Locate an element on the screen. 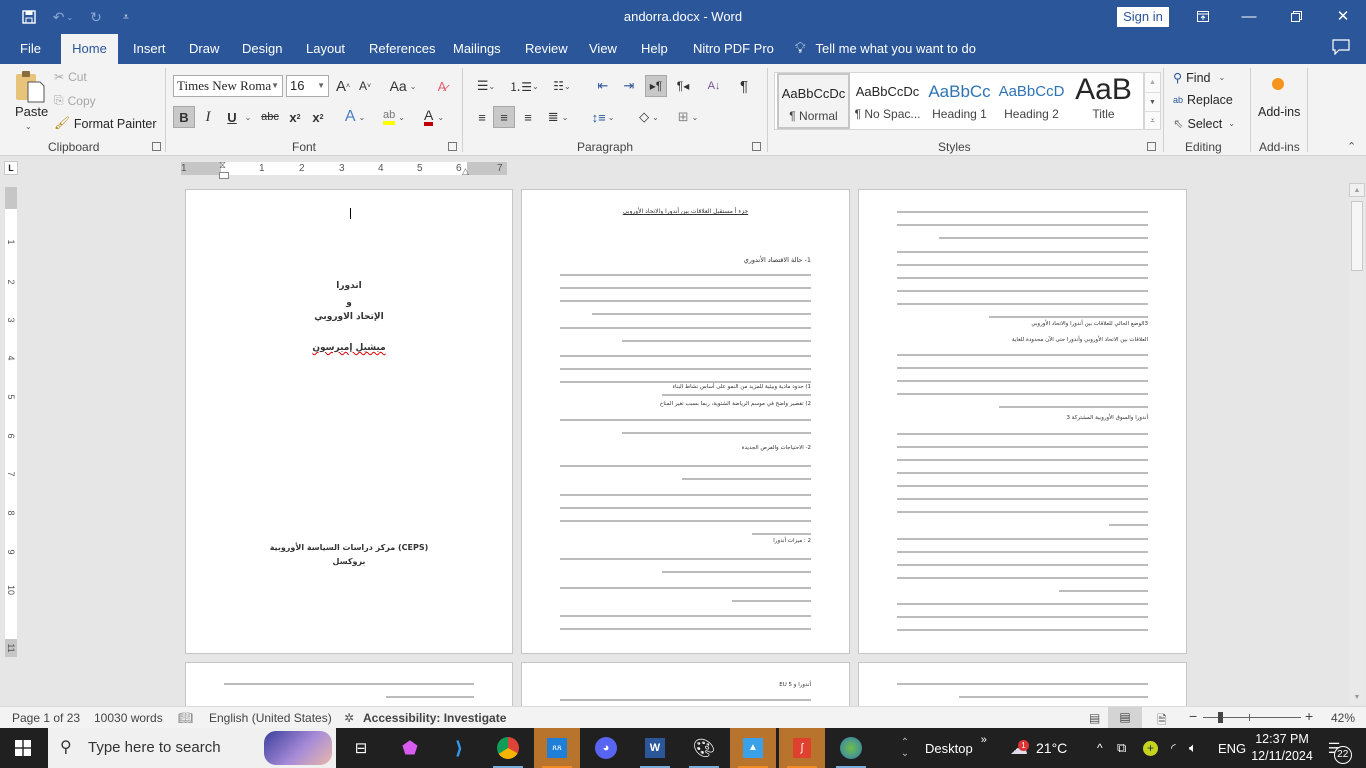 The width and height of the screenshot is (1366, 768). taskbar-search: ⚲ Type here to search is located at coordinates (192, 748).